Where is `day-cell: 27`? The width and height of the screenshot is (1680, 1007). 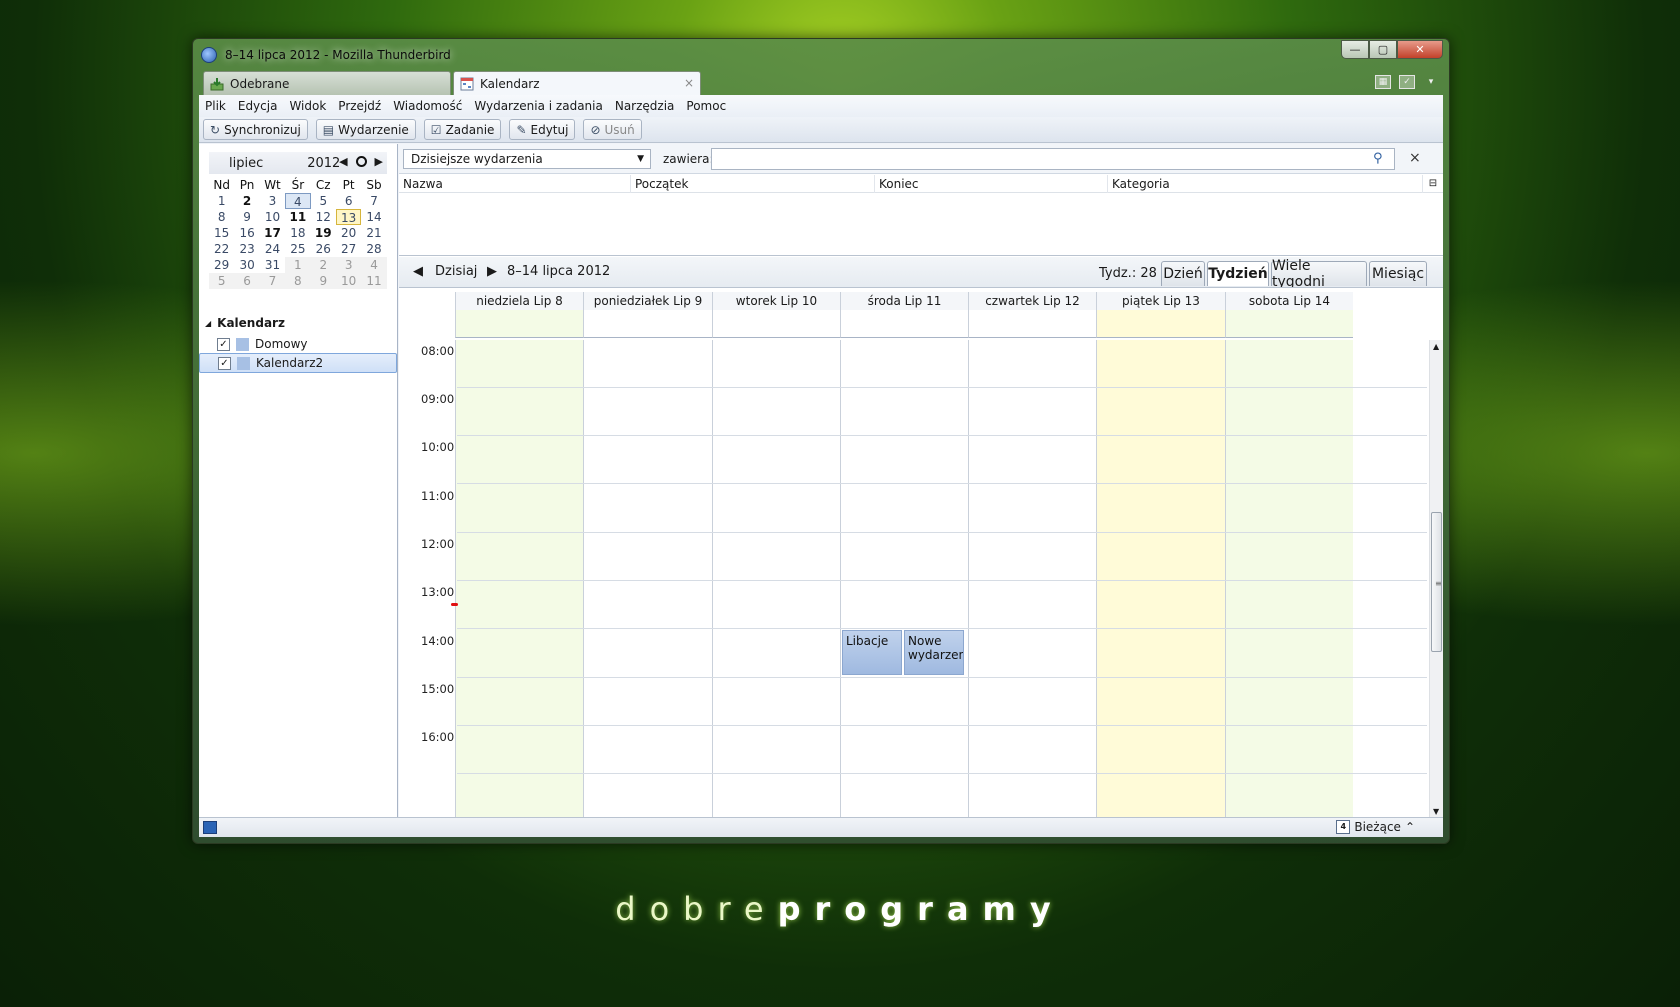
day-cell: 27 is located at coordinates (348, 249).